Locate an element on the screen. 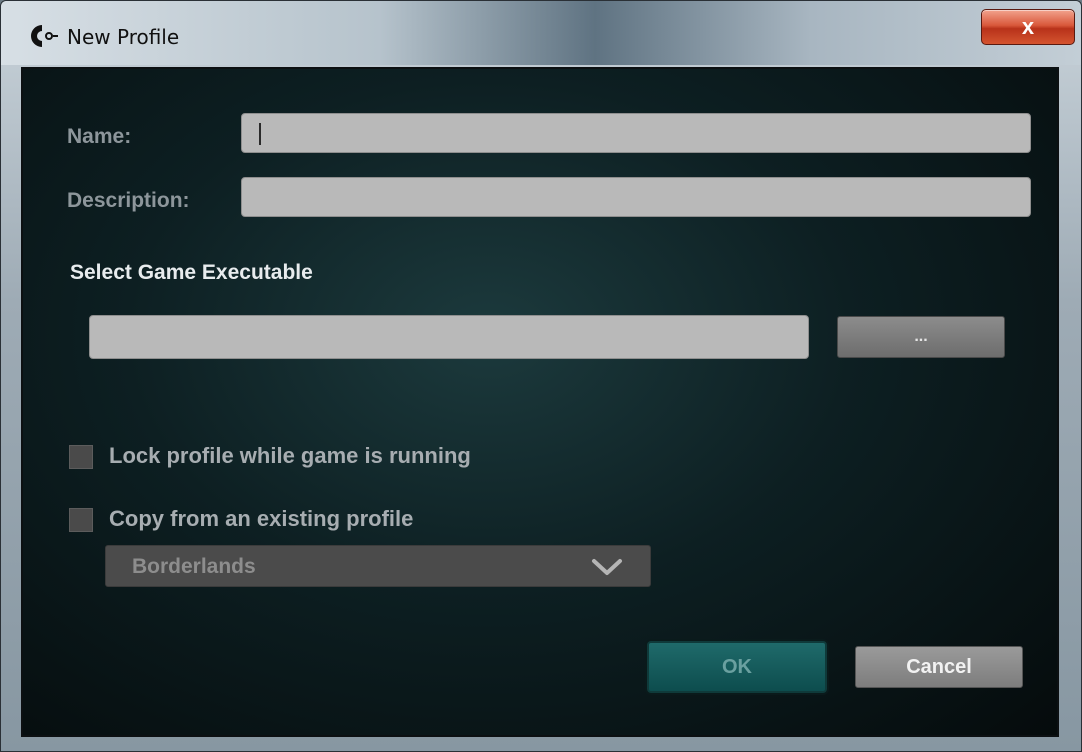 This screenshot has height=752, width=1082. executable-path-input is located at coordinates (449, 337).